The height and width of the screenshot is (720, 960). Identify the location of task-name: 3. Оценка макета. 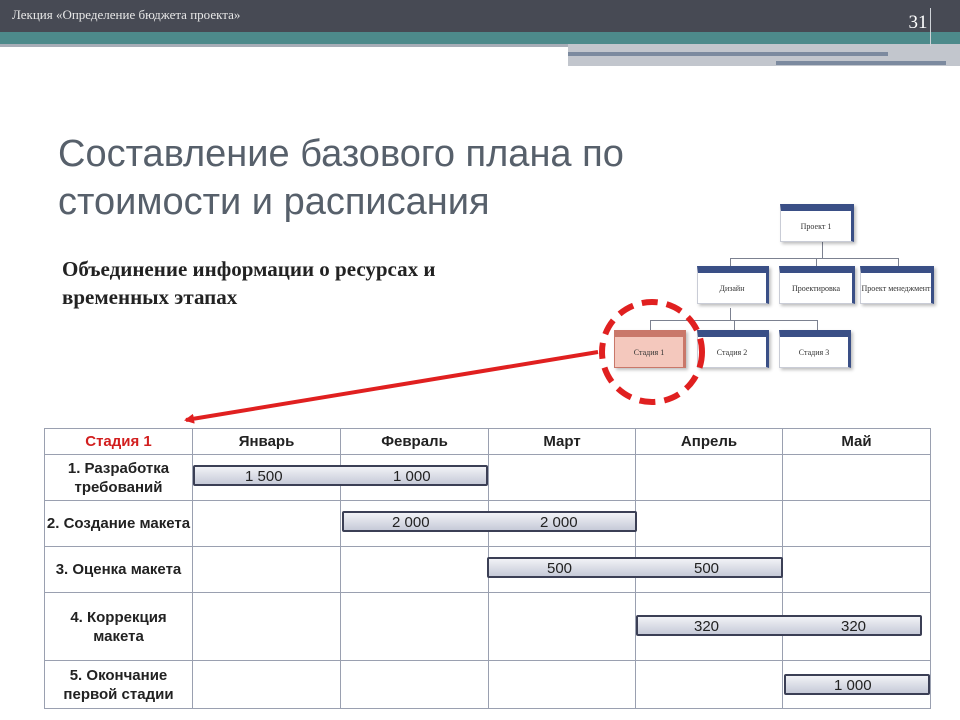
(118, 569).